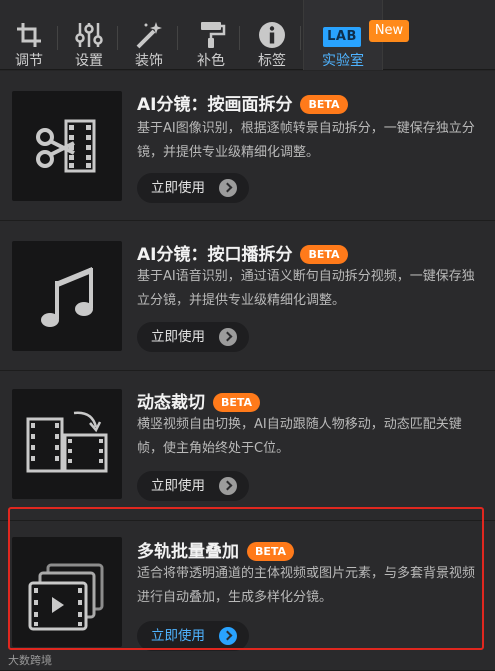 This screenshot has width=495, height=671. I want to click on feature-title: AI分镜：按画面拆分 BETA, so click(242, 102).